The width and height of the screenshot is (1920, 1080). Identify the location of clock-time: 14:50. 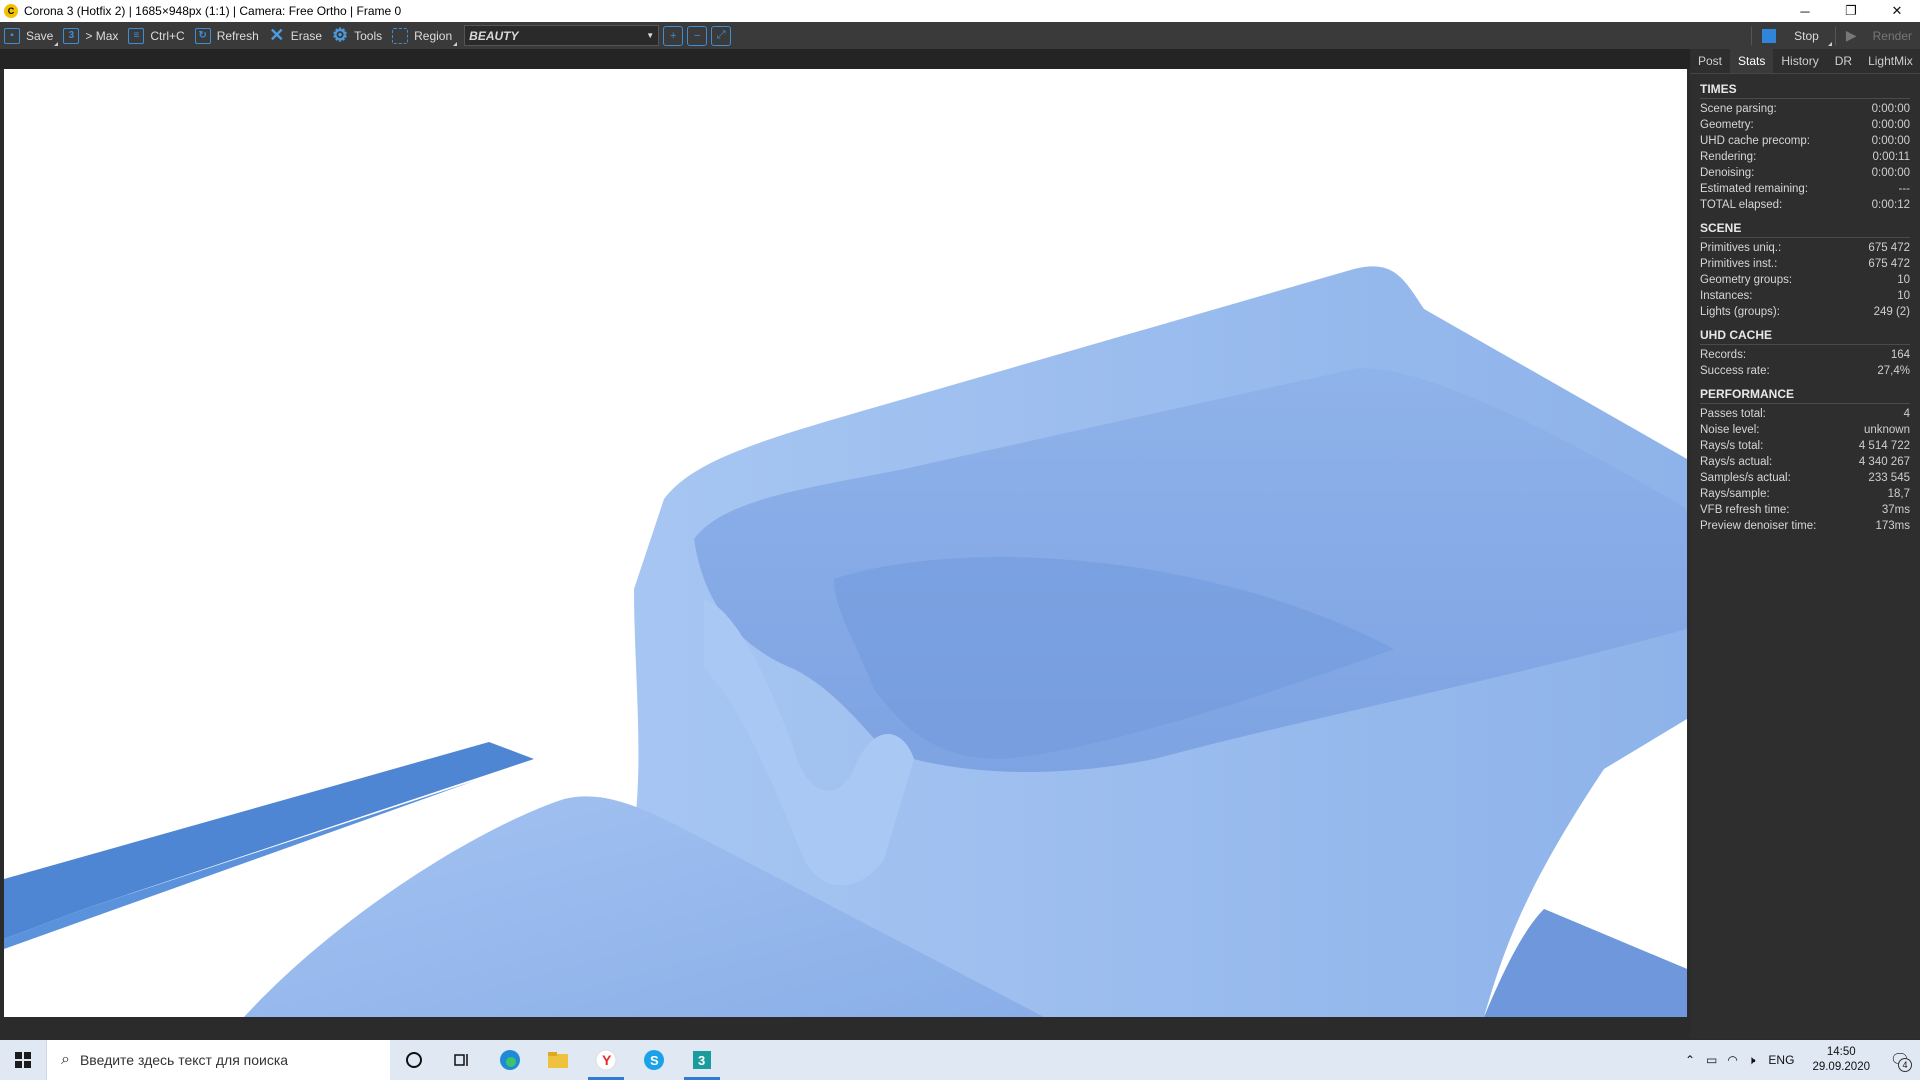
(1841, 1052).